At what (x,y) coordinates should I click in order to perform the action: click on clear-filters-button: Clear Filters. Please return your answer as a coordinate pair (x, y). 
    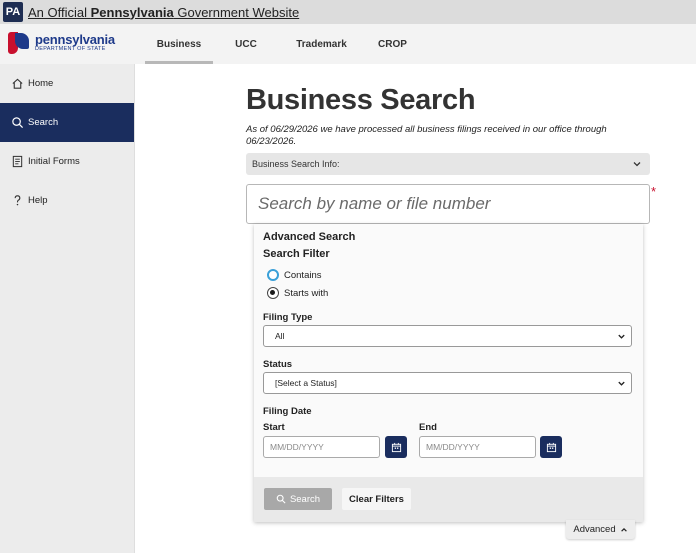
    Looking at the image, I should click on (376, 499).